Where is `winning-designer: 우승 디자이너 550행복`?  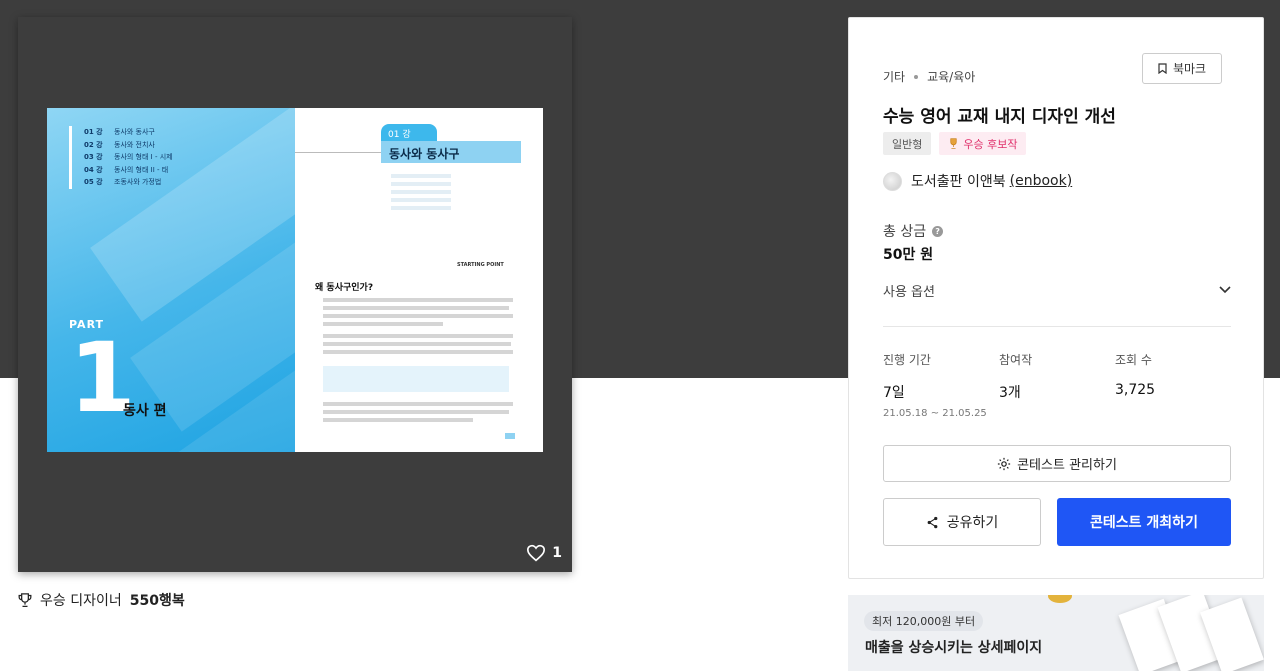
winning-designer: 우승 디자이너 550행복 is located at coordinates (101, 600).